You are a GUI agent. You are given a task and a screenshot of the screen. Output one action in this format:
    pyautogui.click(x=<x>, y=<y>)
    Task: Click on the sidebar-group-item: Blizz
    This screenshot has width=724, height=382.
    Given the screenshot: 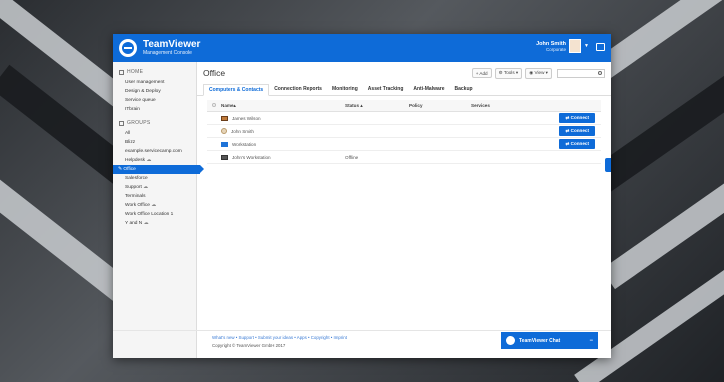 What is the action you would take?
    pyautogui.click(x=154, y=142)
    